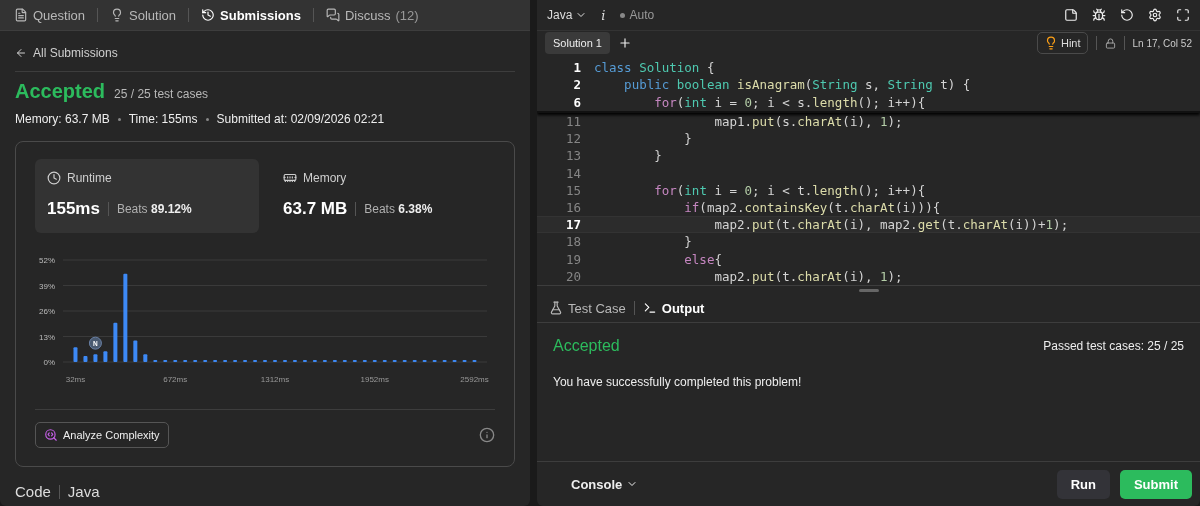 The image size is (1200, 506). Describe the element at coordinates (33, 491) in the screenshot. I see `code-heading: Code` at that location.